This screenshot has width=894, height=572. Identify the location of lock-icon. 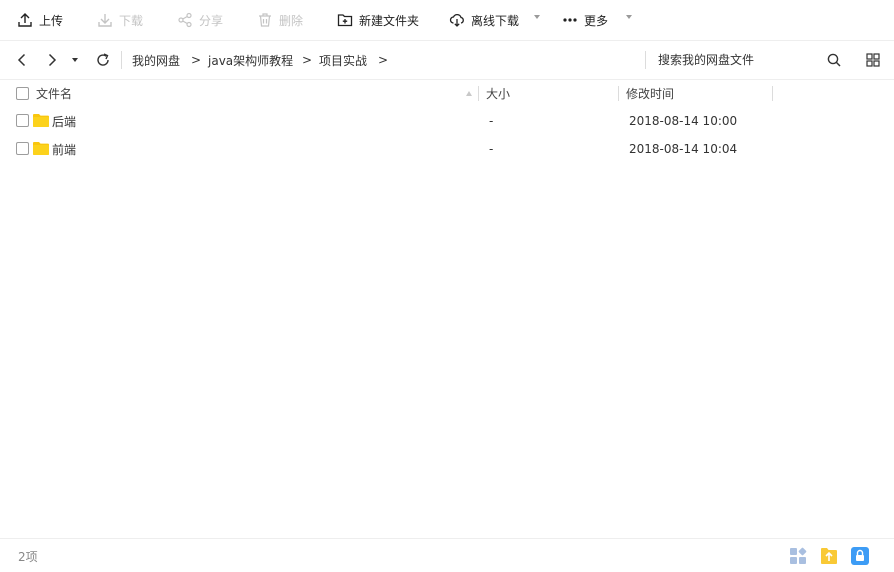
(860, 556).